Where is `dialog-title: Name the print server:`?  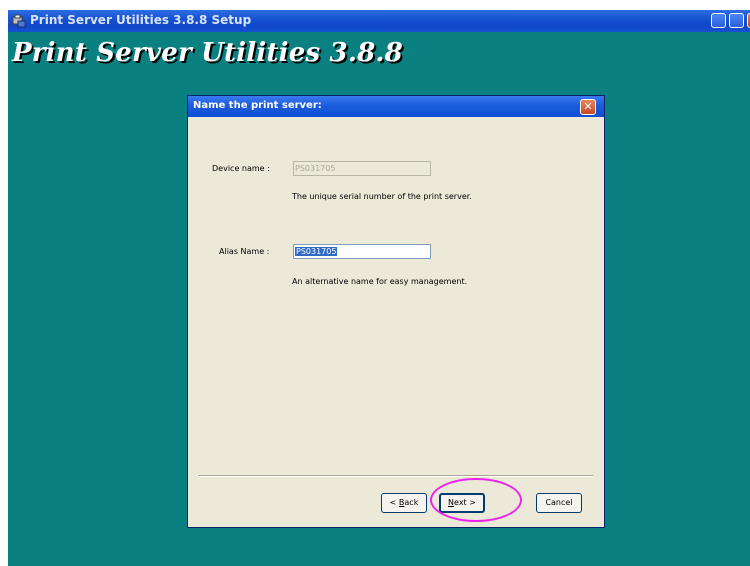 dialog-title: Name the print server: is located at coordinates (257, 105).